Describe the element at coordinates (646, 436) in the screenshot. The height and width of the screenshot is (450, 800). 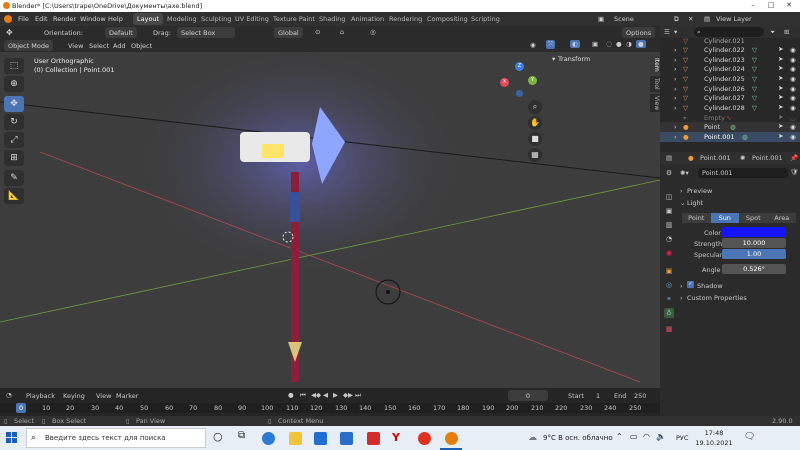
I see `wifi-icon: ◠` at that location.